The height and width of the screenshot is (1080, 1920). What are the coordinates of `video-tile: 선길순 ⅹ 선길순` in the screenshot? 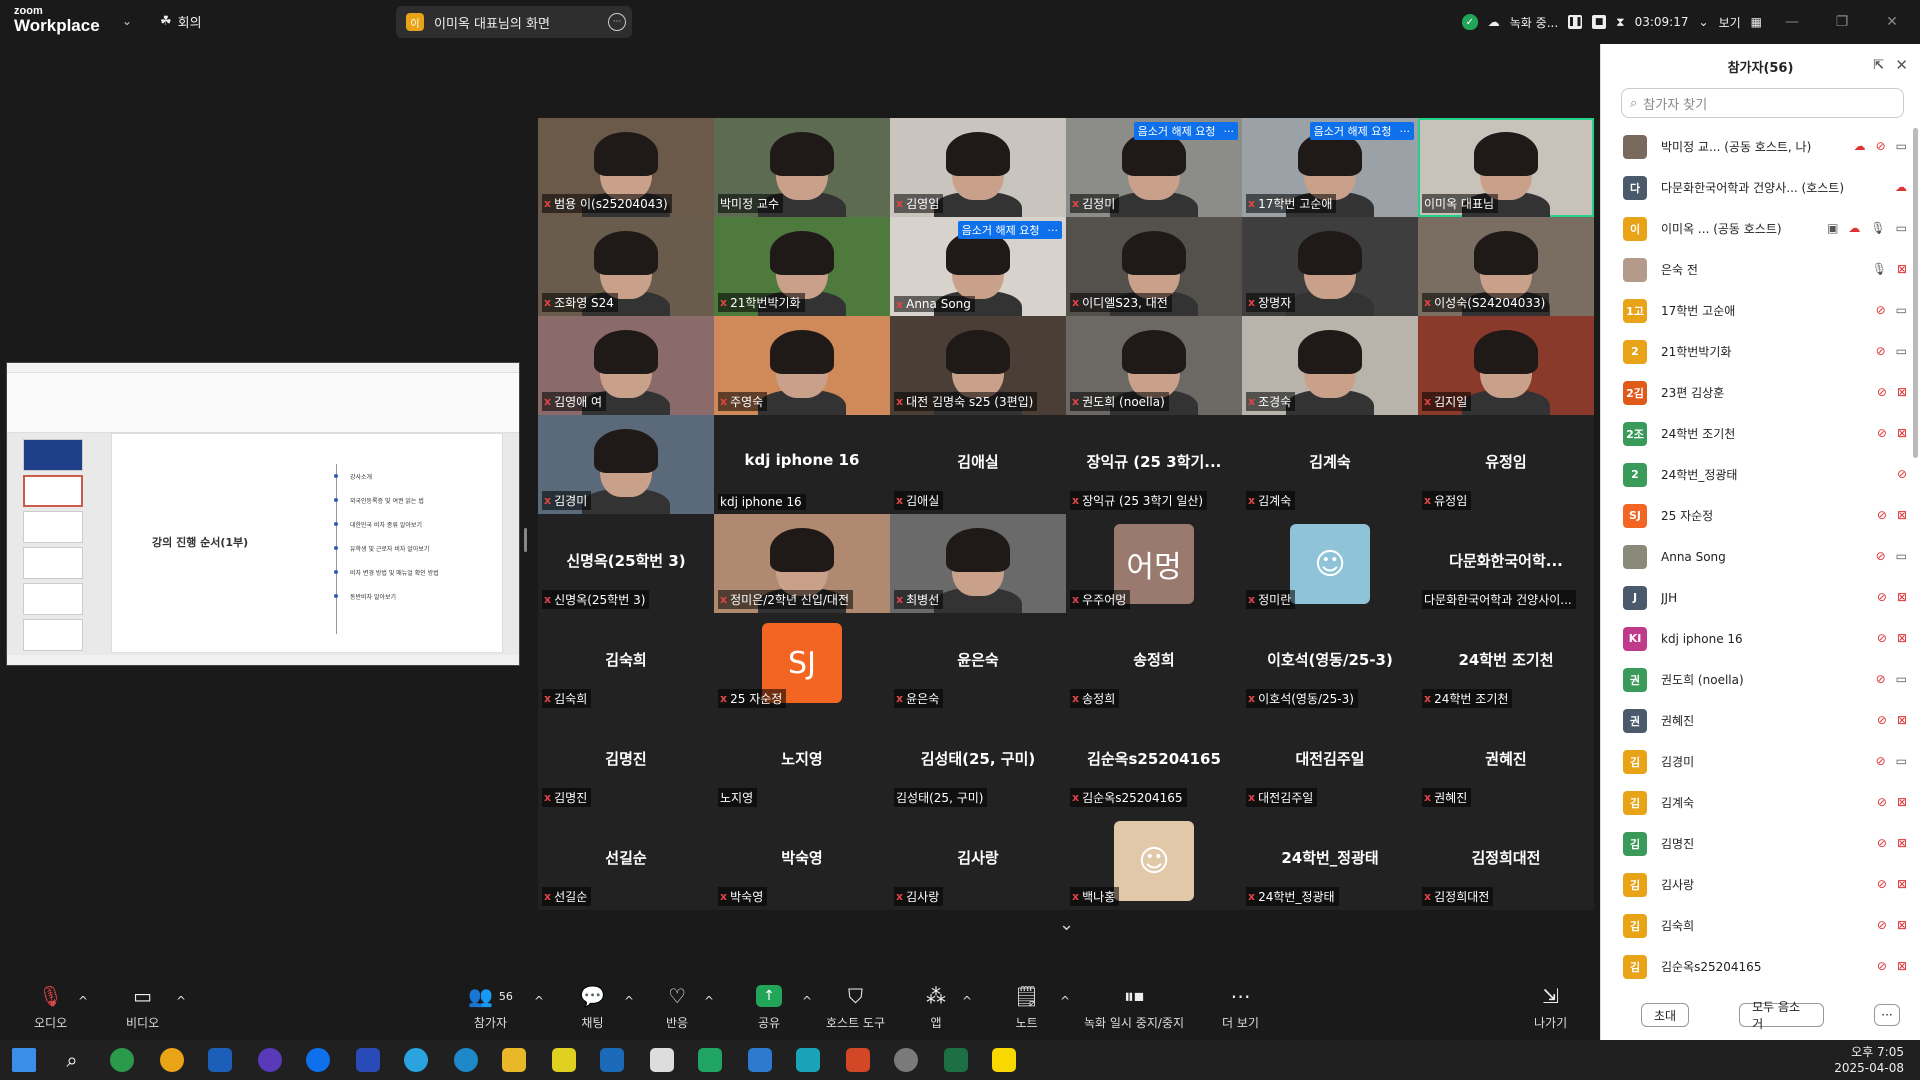 It's located at (626, 860).